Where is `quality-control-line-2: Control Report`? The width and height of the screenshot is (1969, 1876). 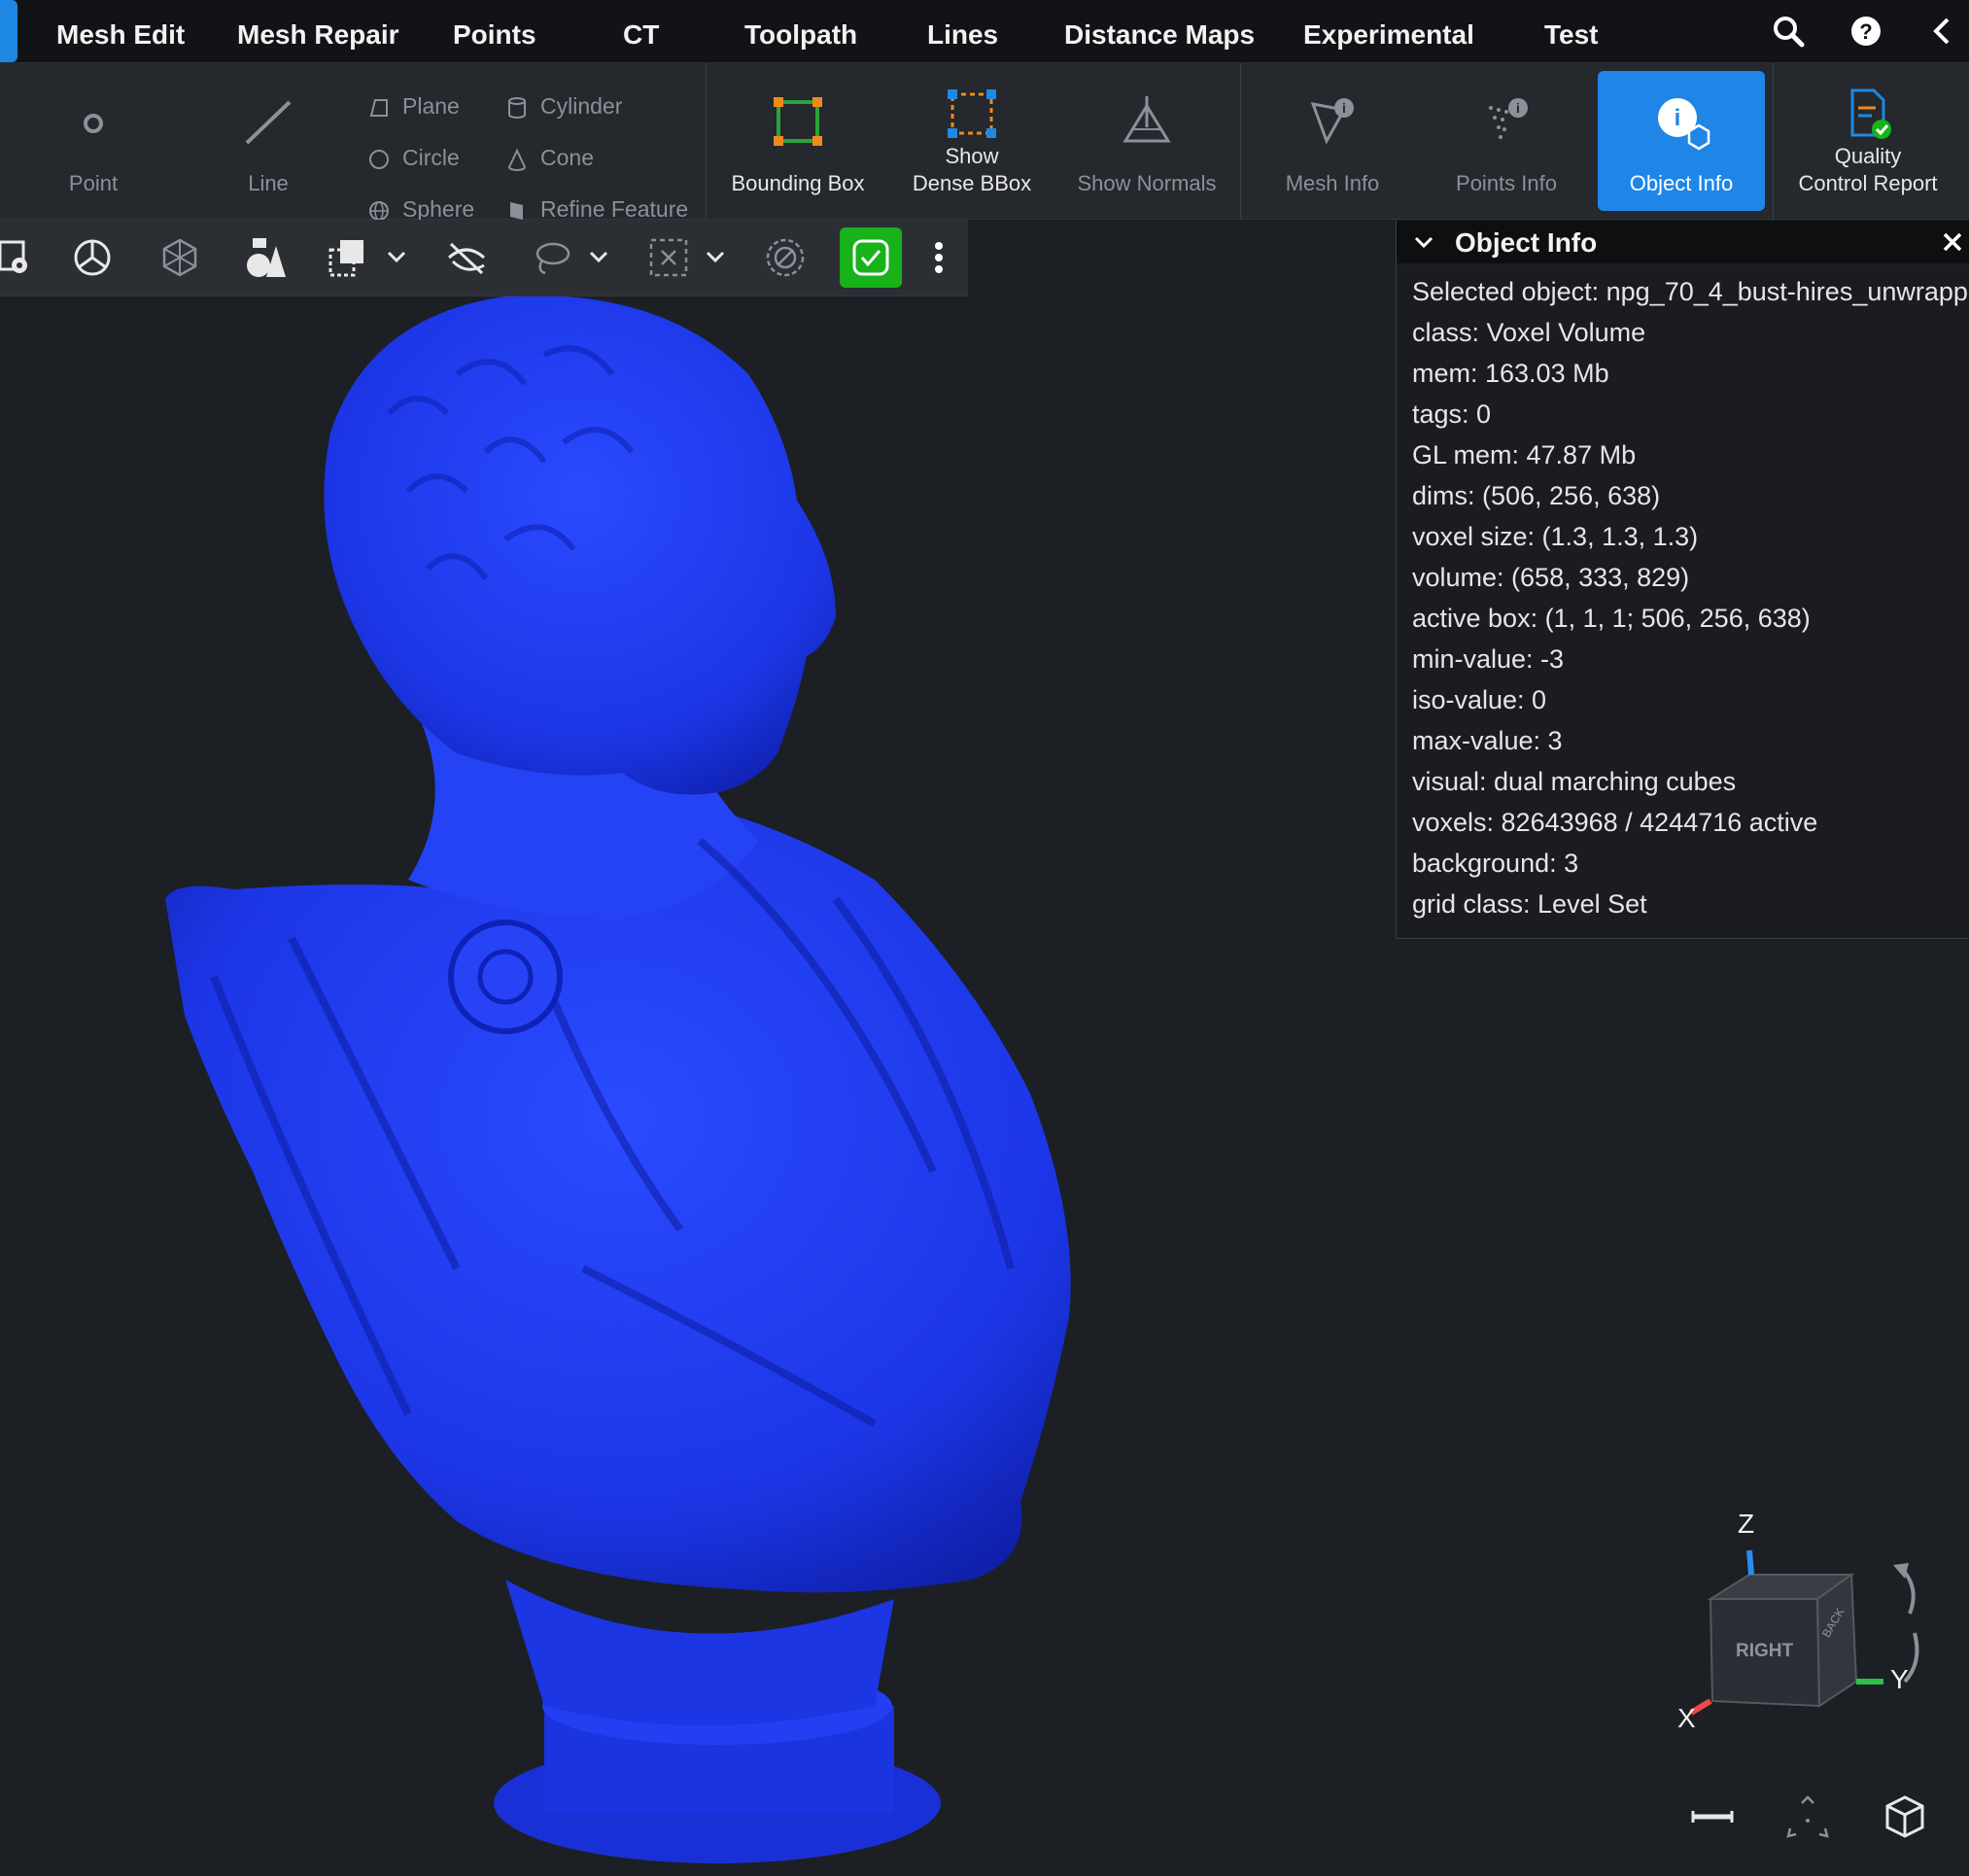 quality-control-line-2: Control Report is located at coordinates (1868, 183).